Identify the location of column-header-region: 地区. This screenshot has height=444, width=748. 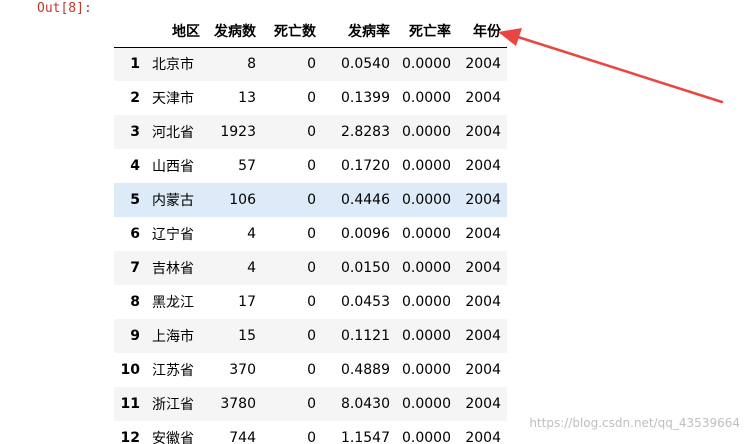
(176, 32).